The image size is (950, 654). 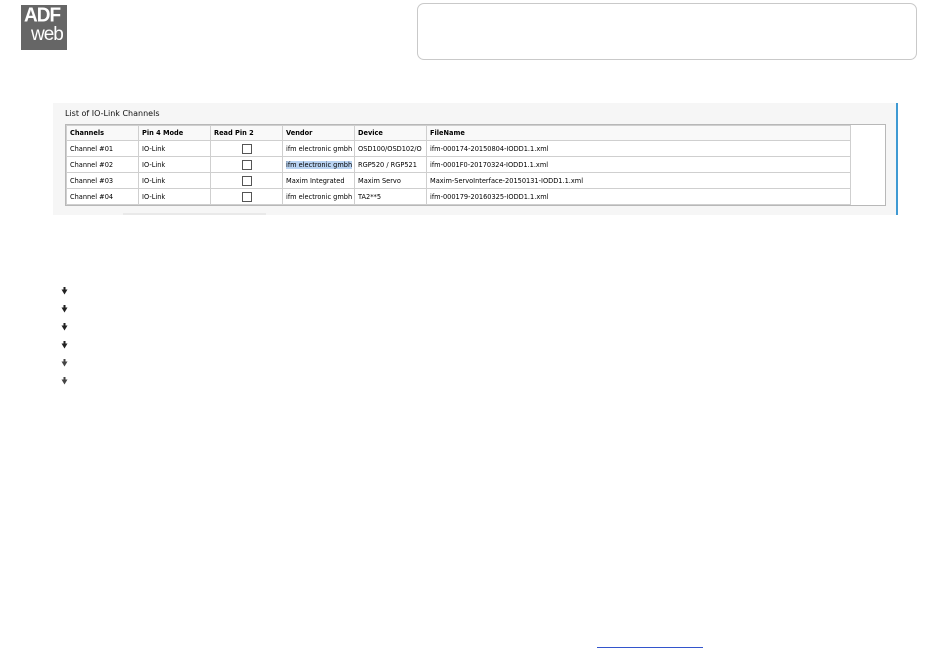 What do you see at coordinates (390, 180) in the screenshot?
I see `cell-device: Maxim Servo` at bounding box center [390, 180].